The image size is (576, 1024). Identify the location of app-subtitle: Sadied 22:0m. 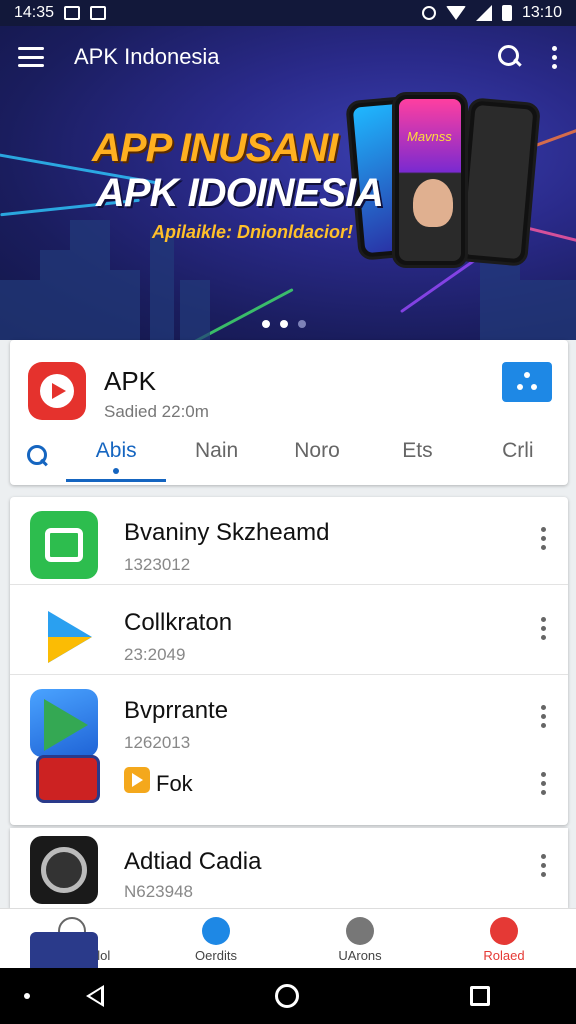
(156, 411).